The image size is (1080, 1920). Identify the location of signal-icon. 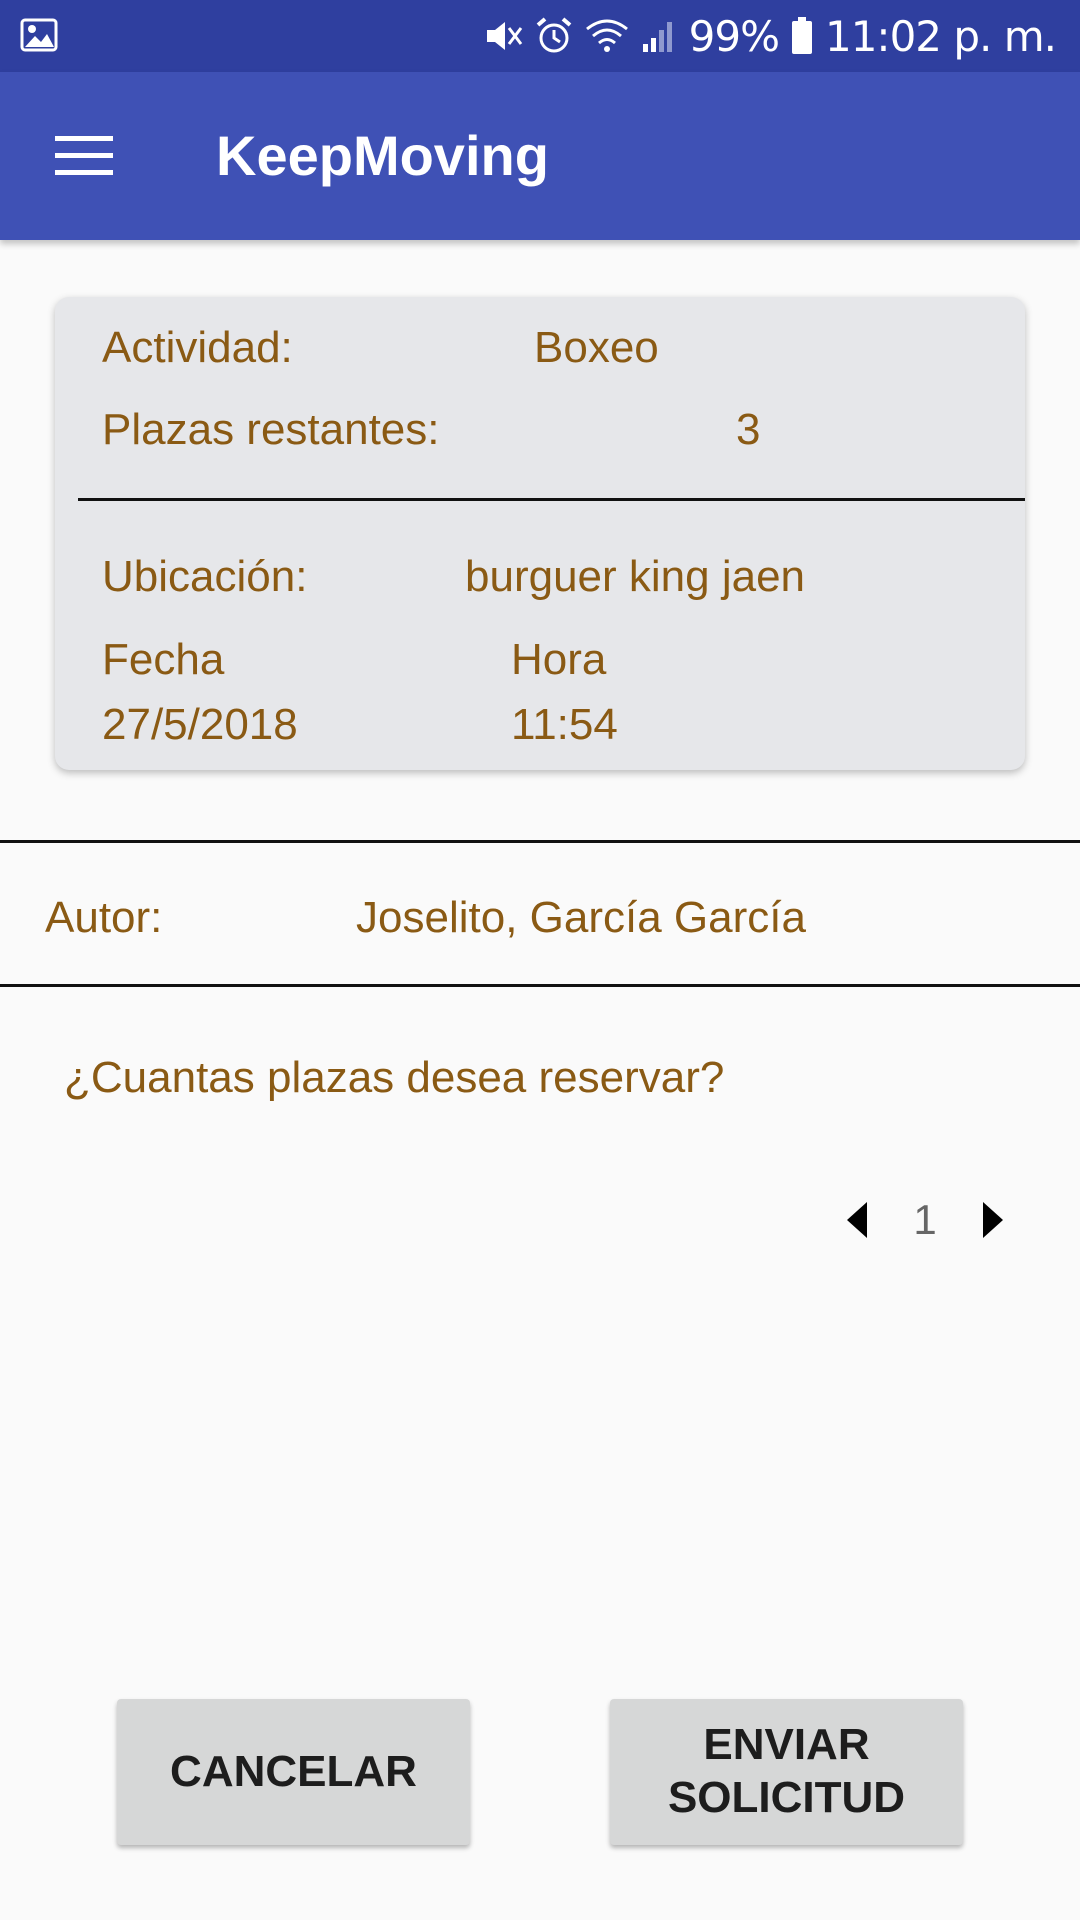
(659, 36).